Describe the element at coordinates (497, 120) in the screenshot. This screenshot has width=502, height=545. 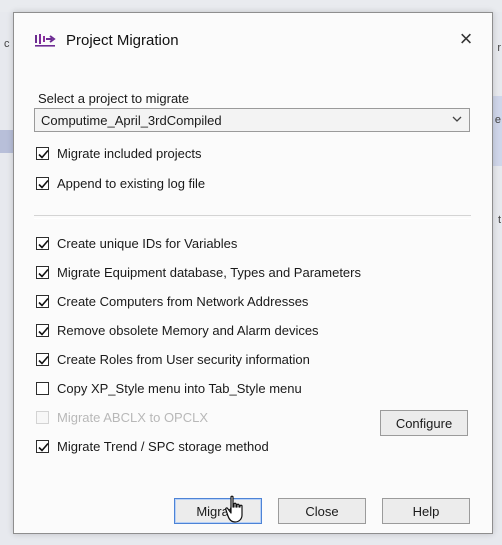
I see `background-right-char-2: e` at that location.